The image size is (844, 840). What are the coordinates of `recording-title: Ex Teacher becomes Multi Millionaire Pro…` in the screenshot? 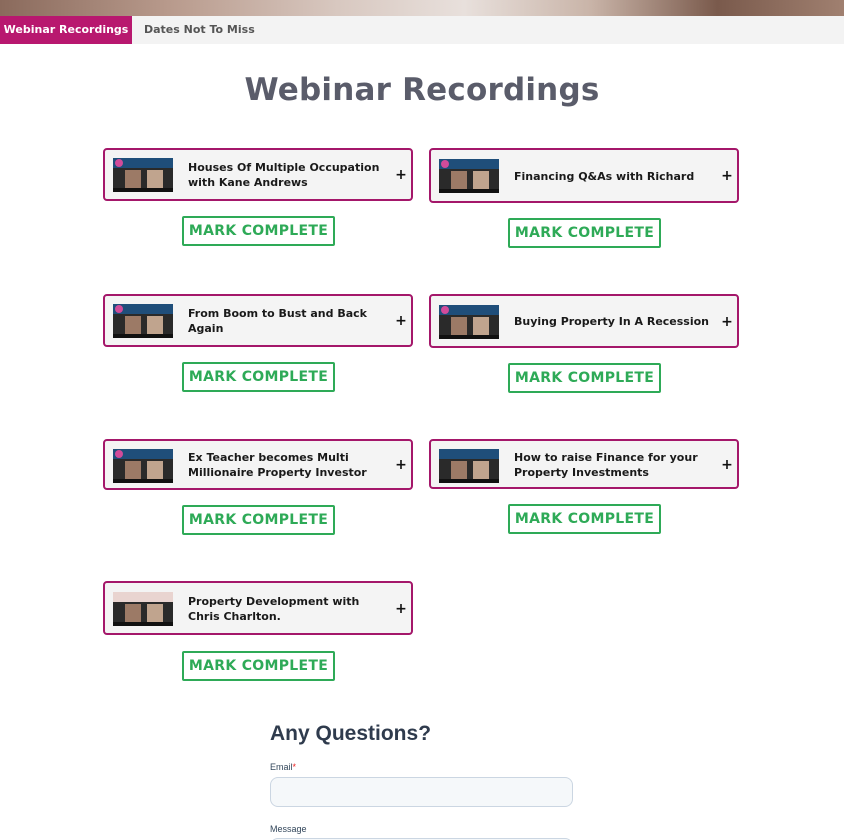 It's located at (277, 465).